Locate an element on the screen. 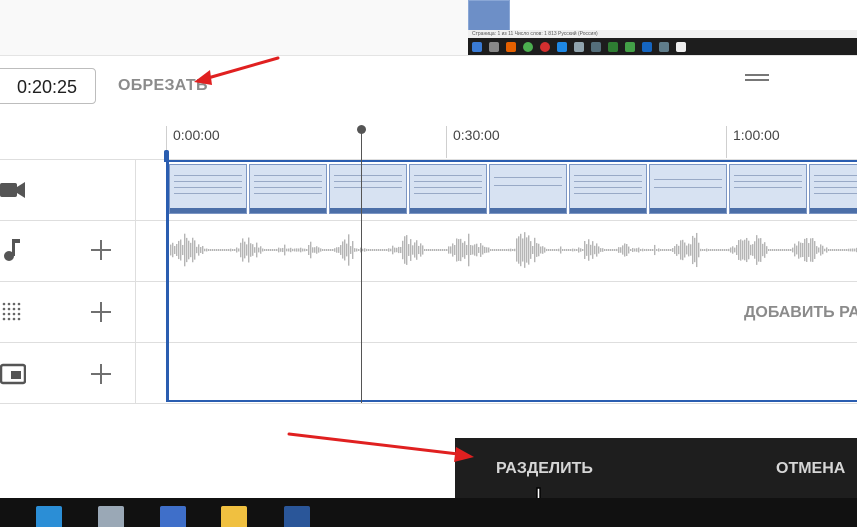 The image size is (857, 527). folder-icon is located at coordinates (234, 516).